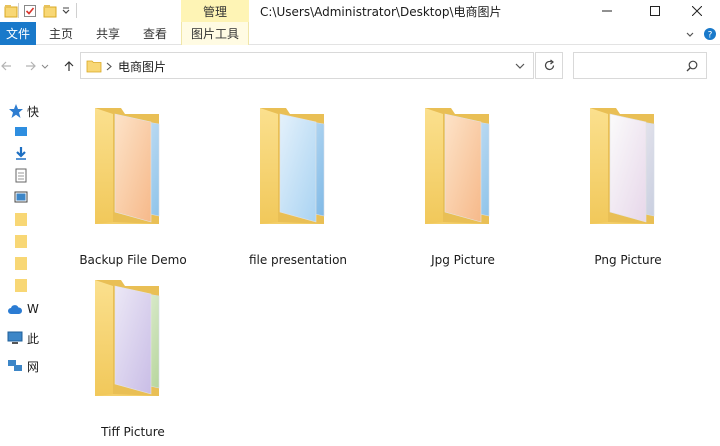 This screenshot has height=446, width=720. I want to click on title-bar: 管理 C:\Users\Administrator\Desktop\电商图片, so click(360, 11).